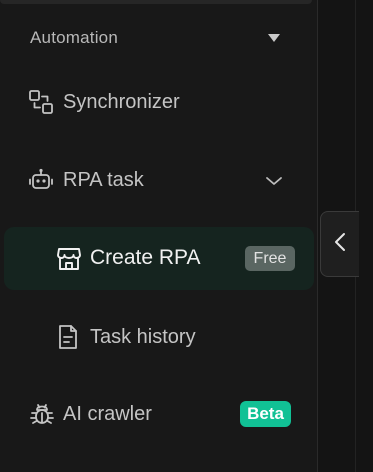 This screenshot has height=472, width=373. Describe the element at coordinates (143, 336) in the screenshot. I see `sidebar-item-label: Task history` at that location.